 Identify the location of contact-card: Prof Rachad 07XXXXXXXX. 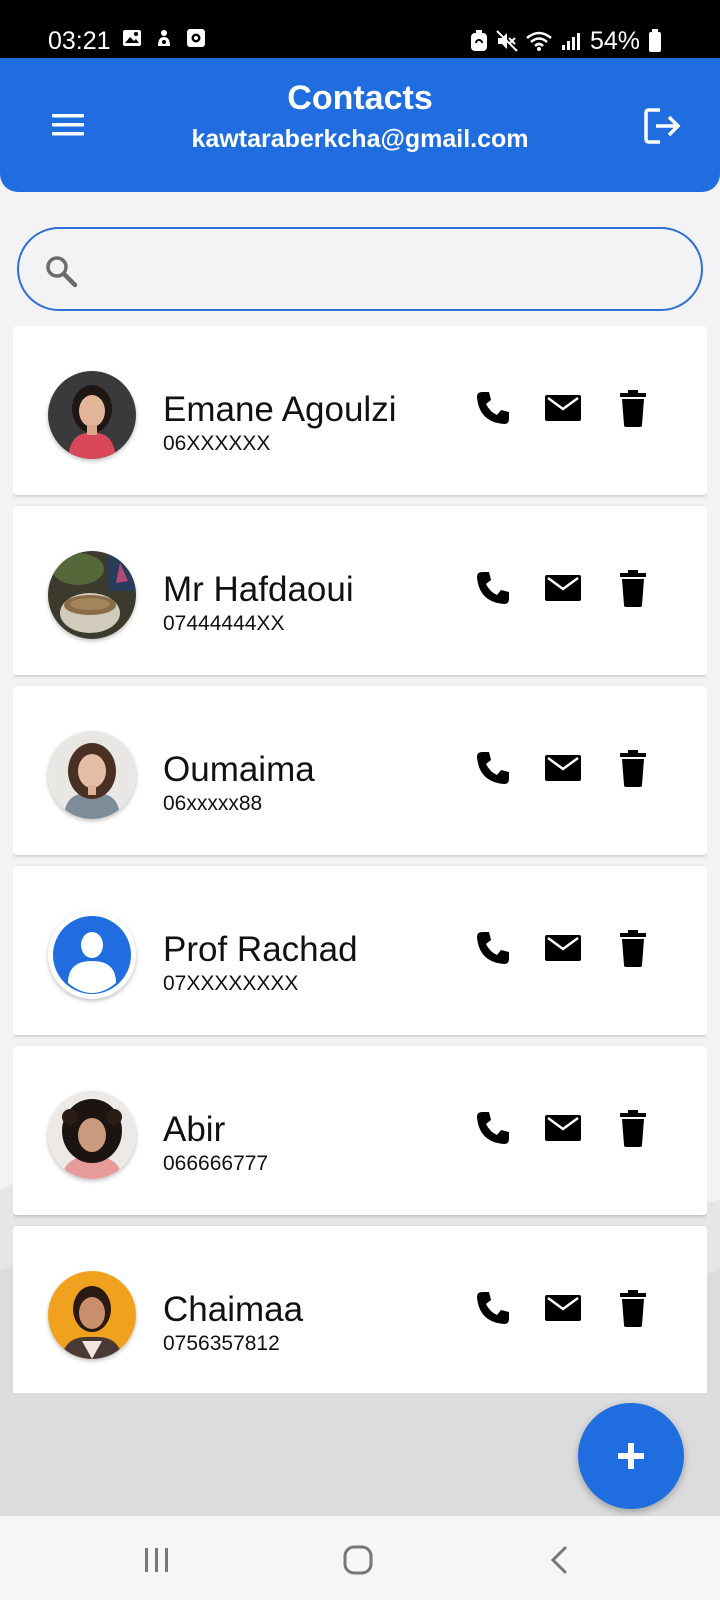
(360, 950).